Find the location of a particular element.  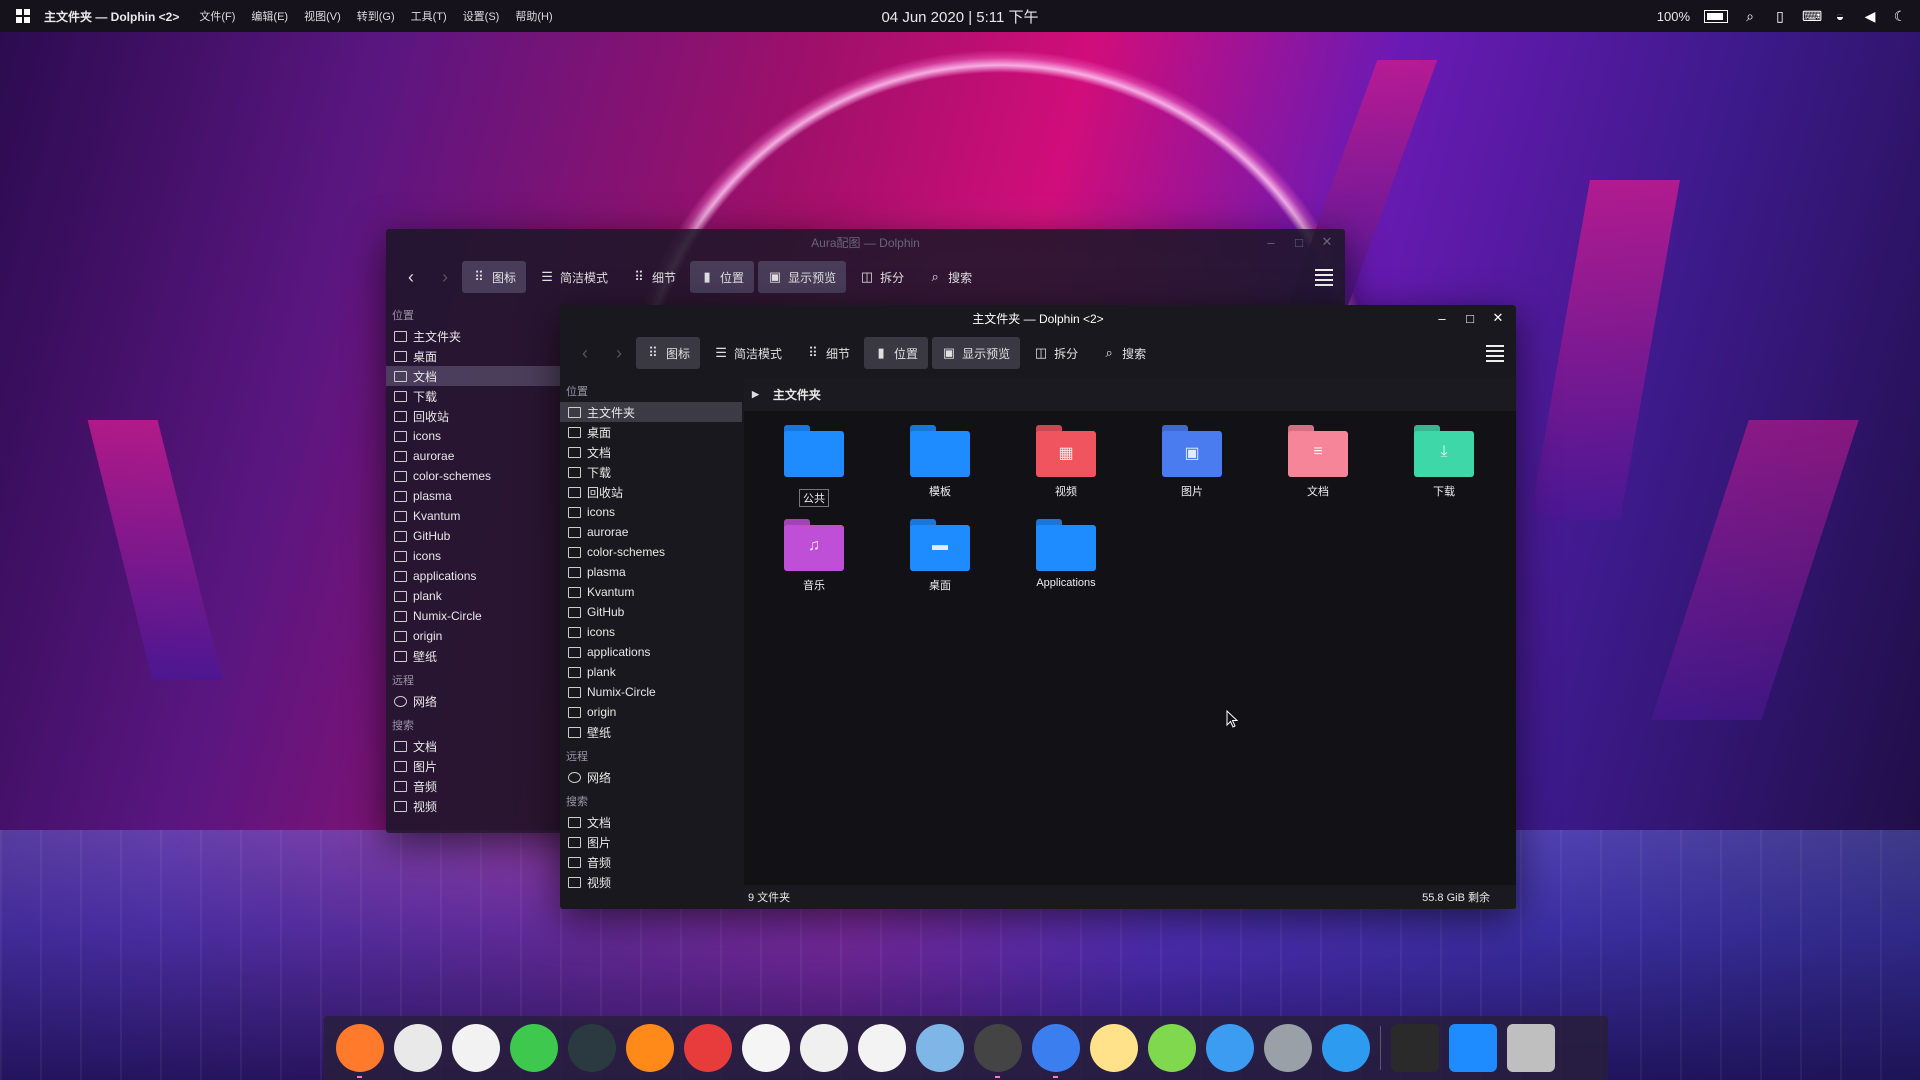

menu-file: 文件(F) is located at coordinates (217, 16).